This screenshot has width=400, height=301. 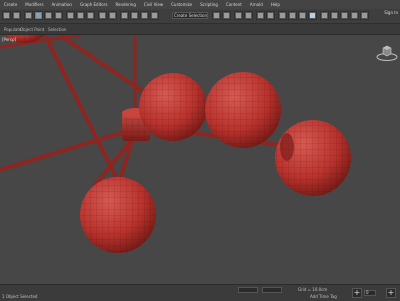 What do you see at coordinates (118, 215) in the screenshot?
I see `sphere-bottom` at bounding box center [118, 215].